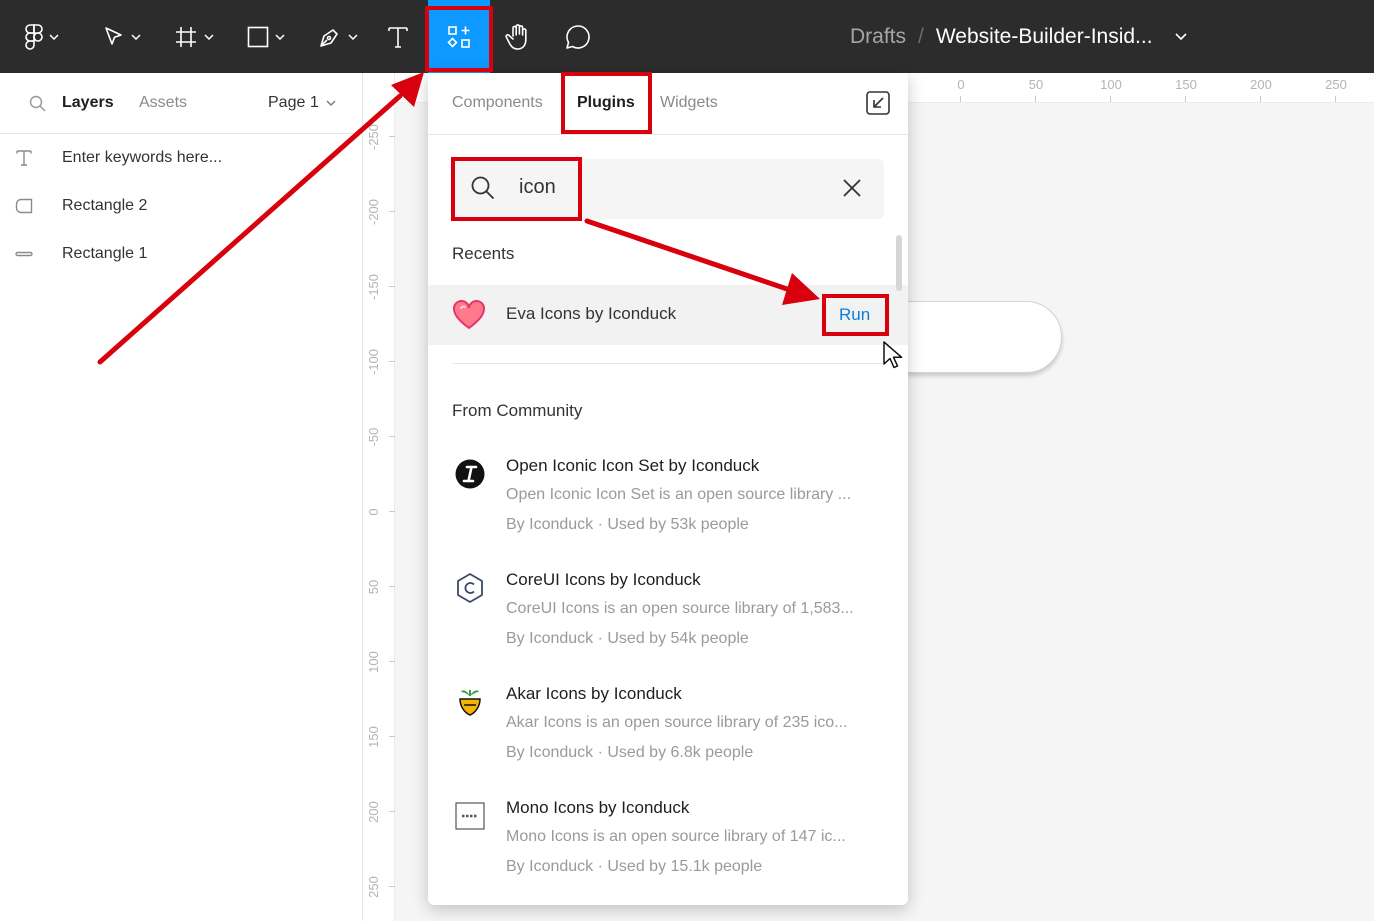 Image resolution: width=1374 pixels, height=921 pixels. Describe the element at coordinates (634, 866) in the screenshot. I see `plugin-meta: By Iconduck · Used by 15.1k people` at that location.